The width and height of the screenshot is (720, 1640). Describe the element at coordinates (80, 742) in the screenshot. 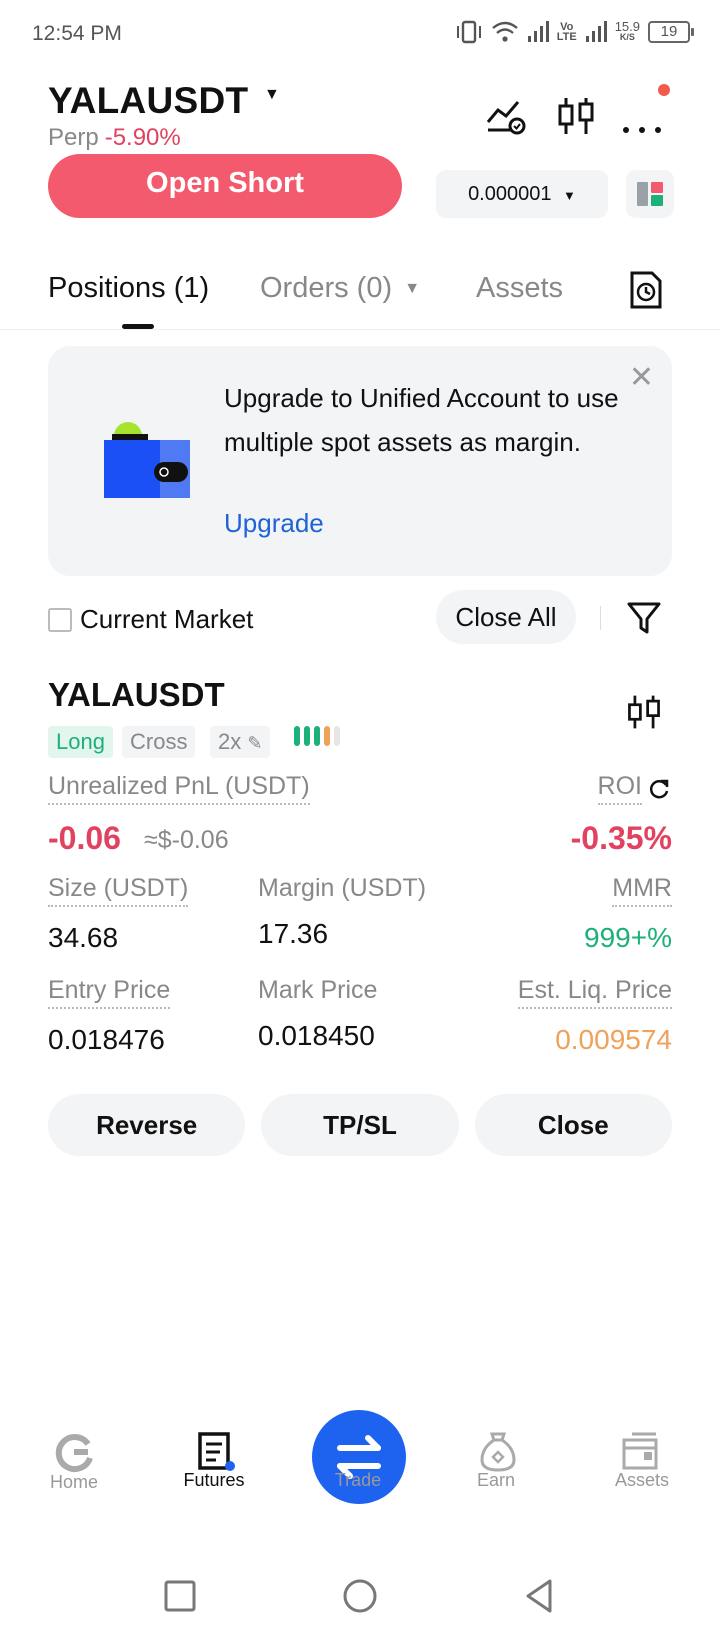

I see `side-badge: Long` at that location.